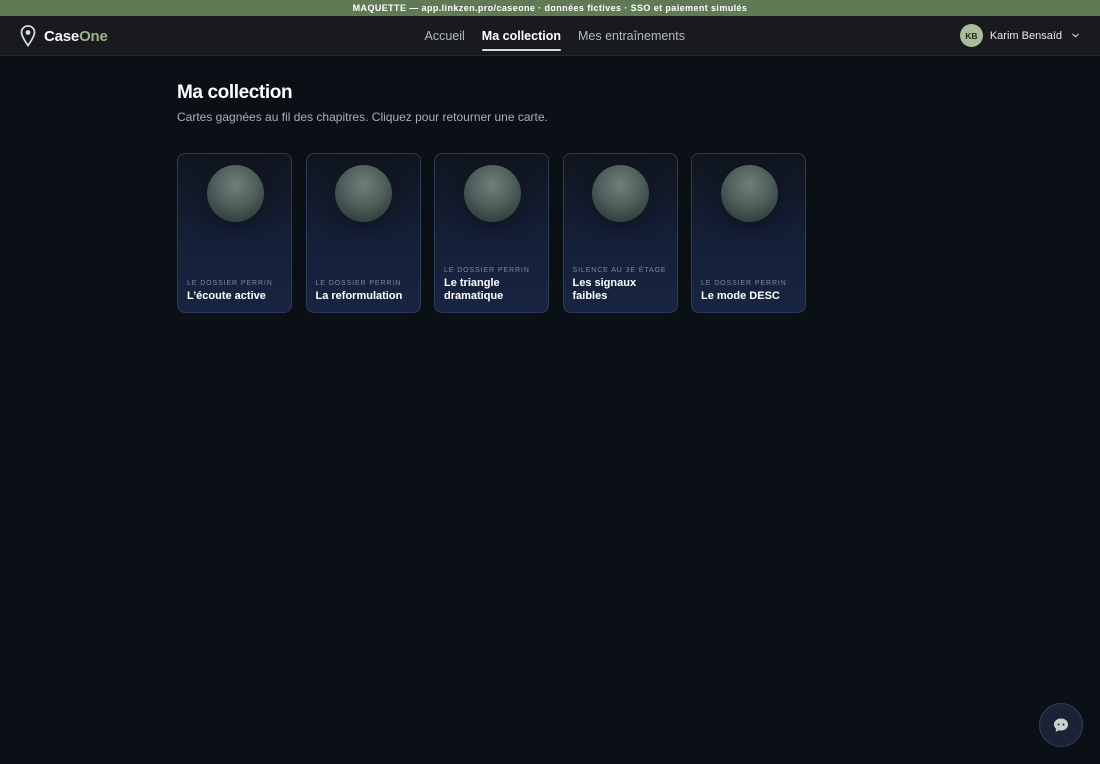 This screenshot has height=764, width=1100. I want to click on map-pin-icon, so click(28, 36).